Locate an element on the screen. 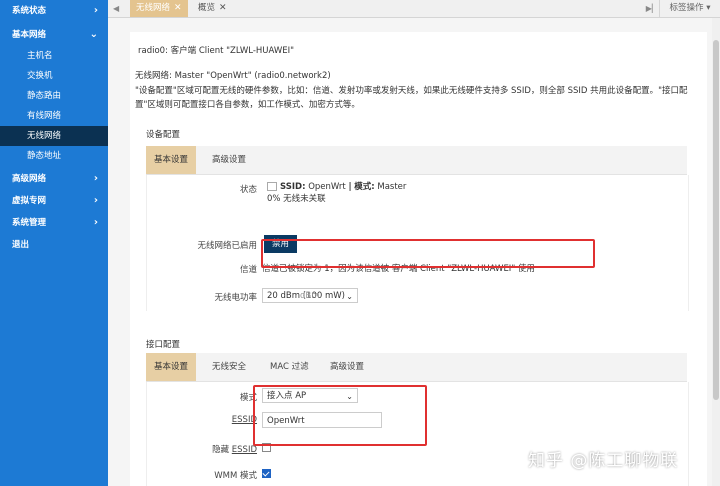 The image size is (720, 486). sidebar-item-hostname: 主机名 is located at coordinates (54, 56).